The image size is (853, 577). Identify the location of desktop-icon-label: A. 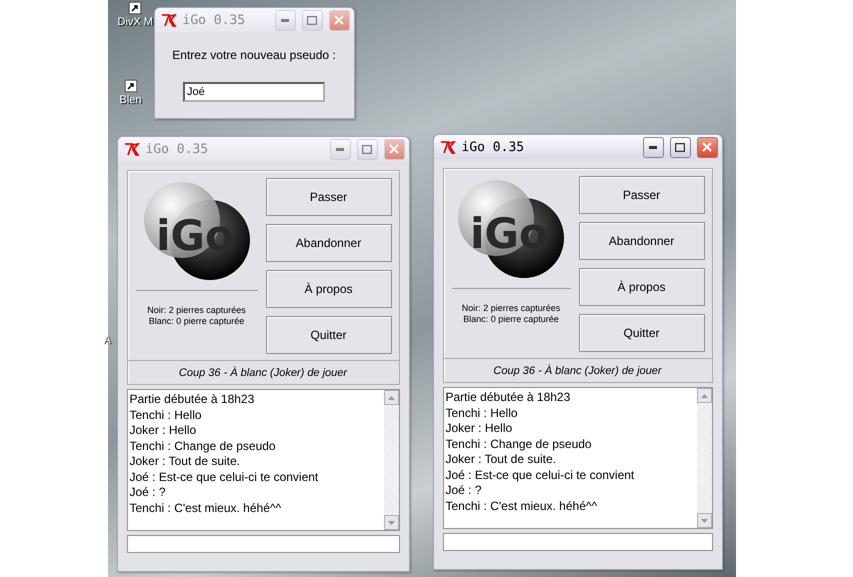
(107, 340).